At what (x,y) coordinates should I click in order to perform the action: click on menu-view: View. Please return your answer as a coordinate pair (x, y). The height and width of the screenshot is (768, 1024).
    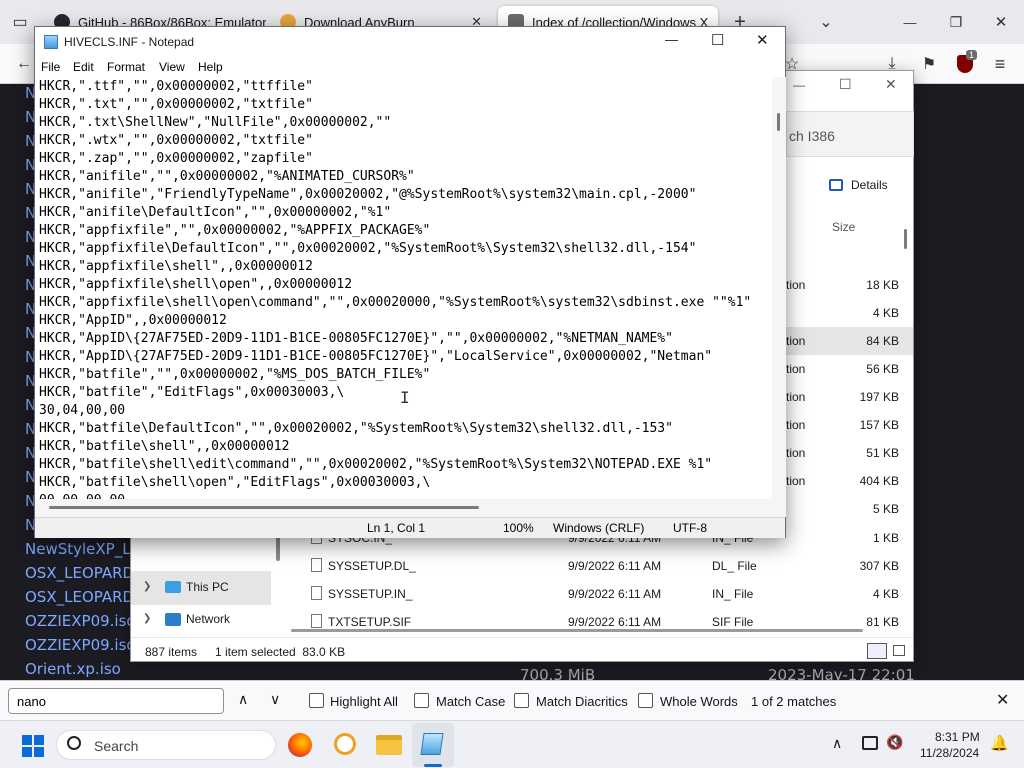
    Looking at the image, I should click on (172, 67).